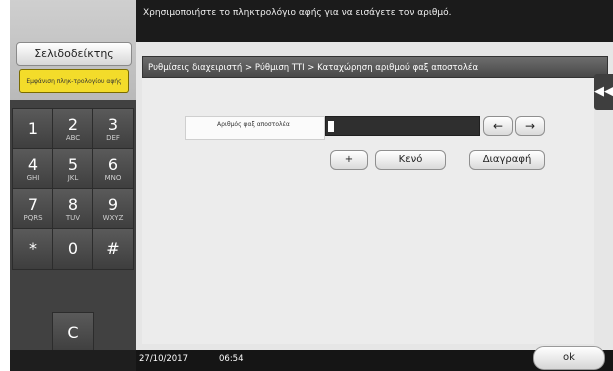  Describe the element at coordinates (33, 218) in the screenshot. I see `key-letters: PQRS` at that location.